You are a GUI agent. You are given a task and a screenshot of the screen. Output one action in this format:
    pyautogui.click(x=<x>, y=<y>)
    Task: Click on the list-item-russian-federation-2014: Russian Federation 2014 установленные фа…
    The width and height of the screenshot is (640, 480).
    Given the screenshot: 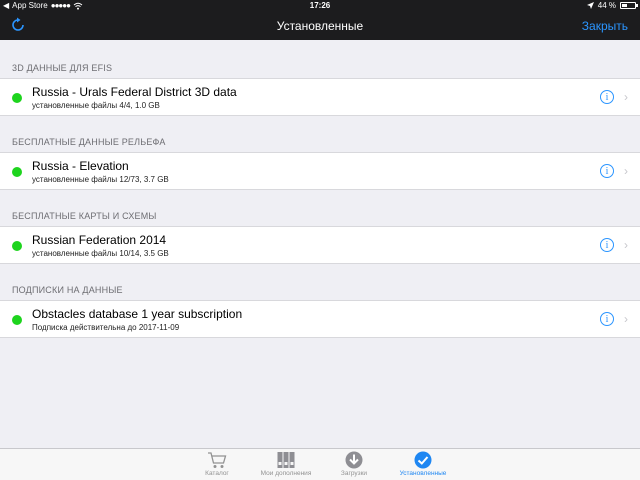 What is the action you would take?
    pyautogui.click(x=320, y=245)
    